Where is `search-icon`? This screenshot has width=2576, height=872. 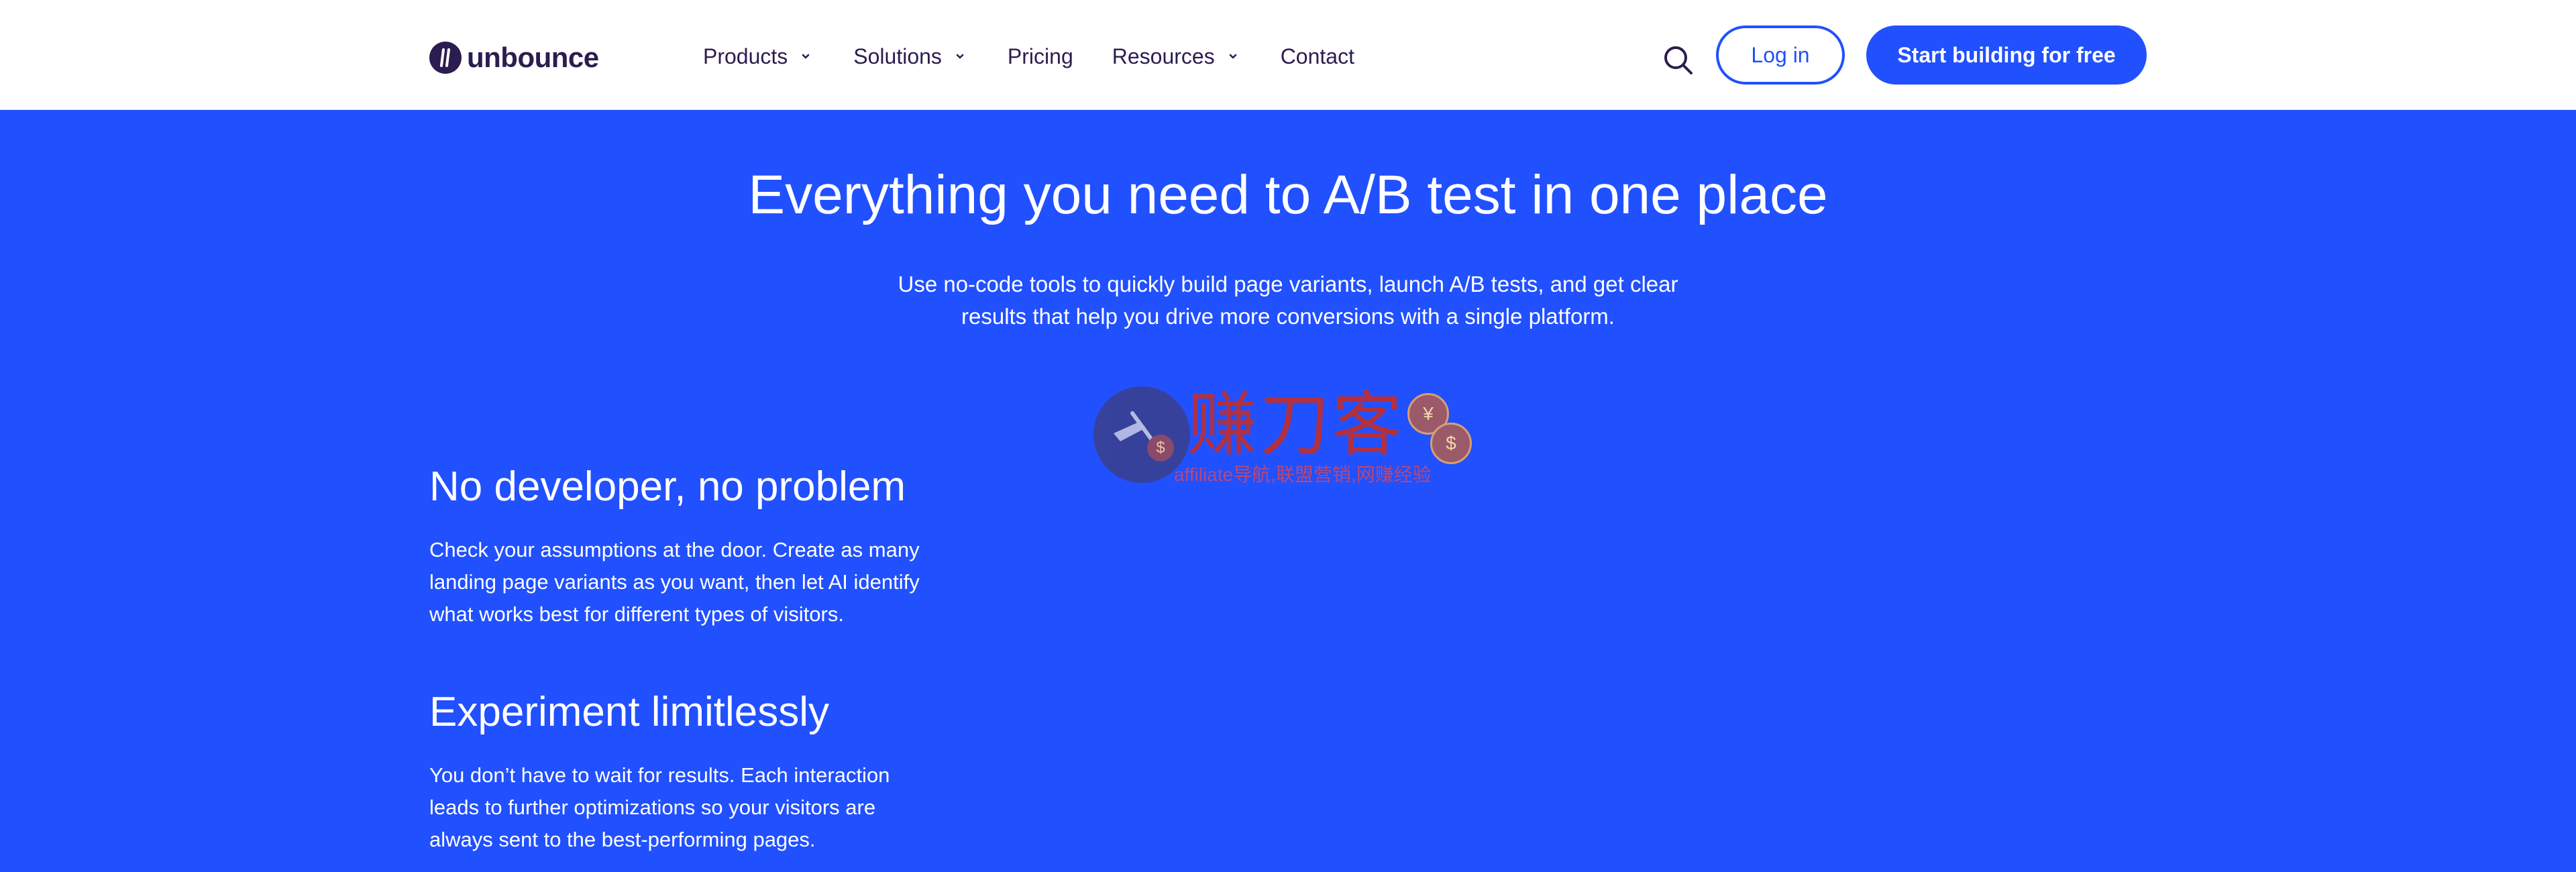
search-icon is located at coordinates (1678, 60).